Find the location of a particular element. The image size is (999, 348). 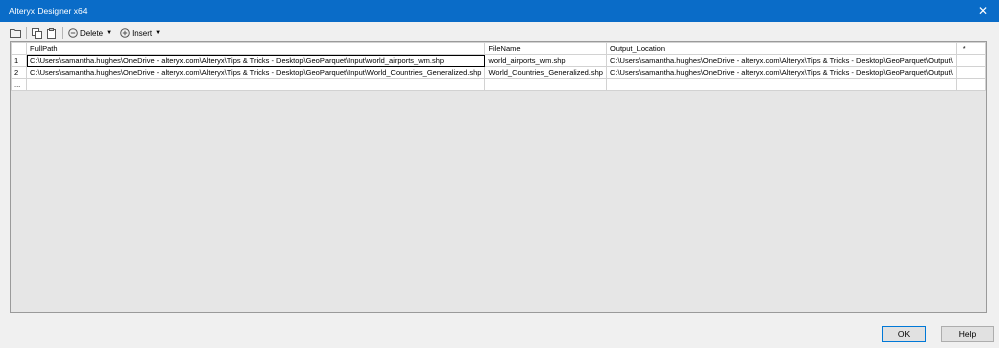

row-number: 2 is located at coordinates (19, 72).